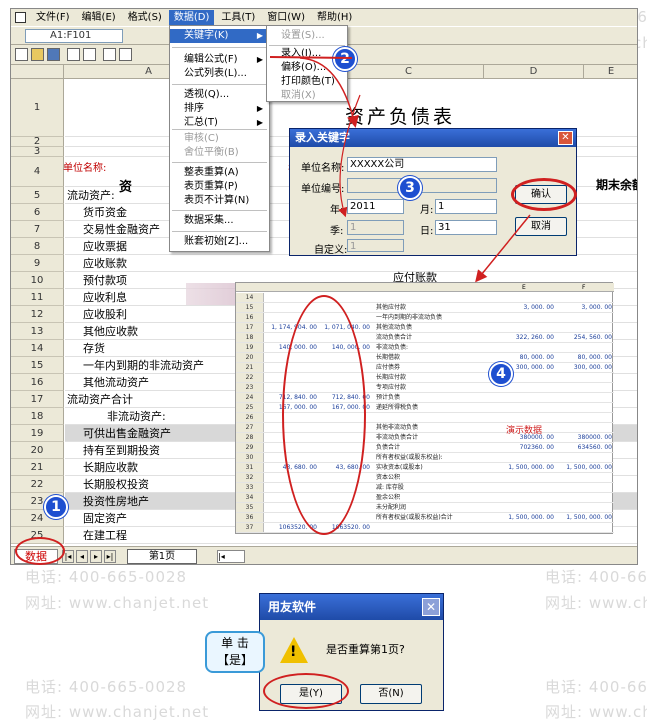  What do you see at coordinates (250, 447) in the screenshot?
I see `inset-cell-n: 29` at bounding box center [250, 447].